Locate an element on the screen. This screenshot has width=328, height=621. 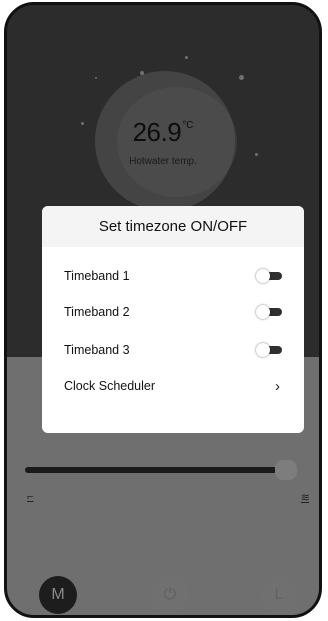
temperature-display: 26.9°C Hotwater temp. is located at coordinates (163, 142).